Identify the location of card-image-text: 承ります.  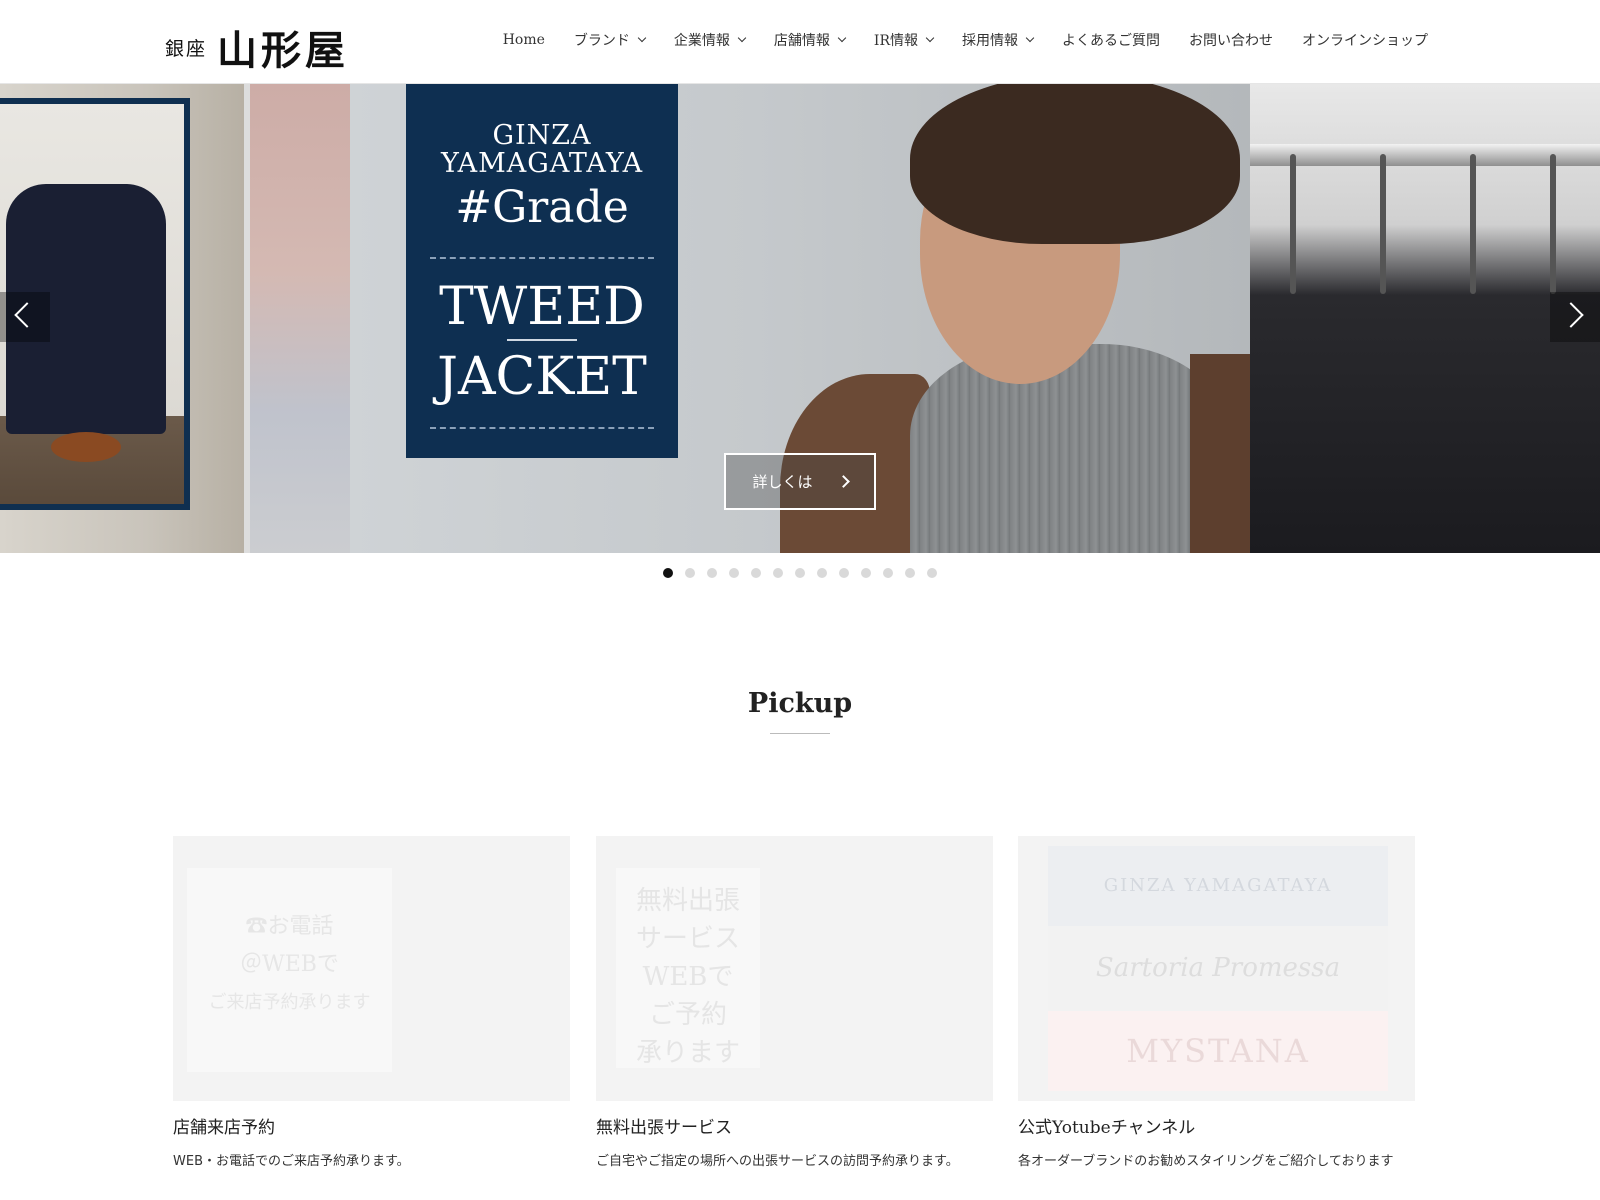
(687, 1053).